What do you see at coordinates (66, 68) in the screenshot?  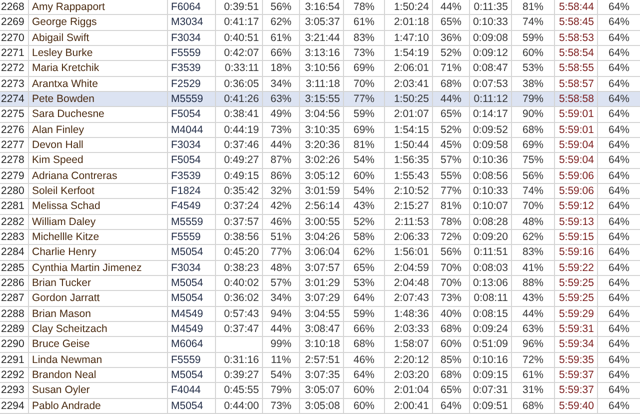 I see `table-cell: Maria Kretchik` at bounding box center [66, 68].